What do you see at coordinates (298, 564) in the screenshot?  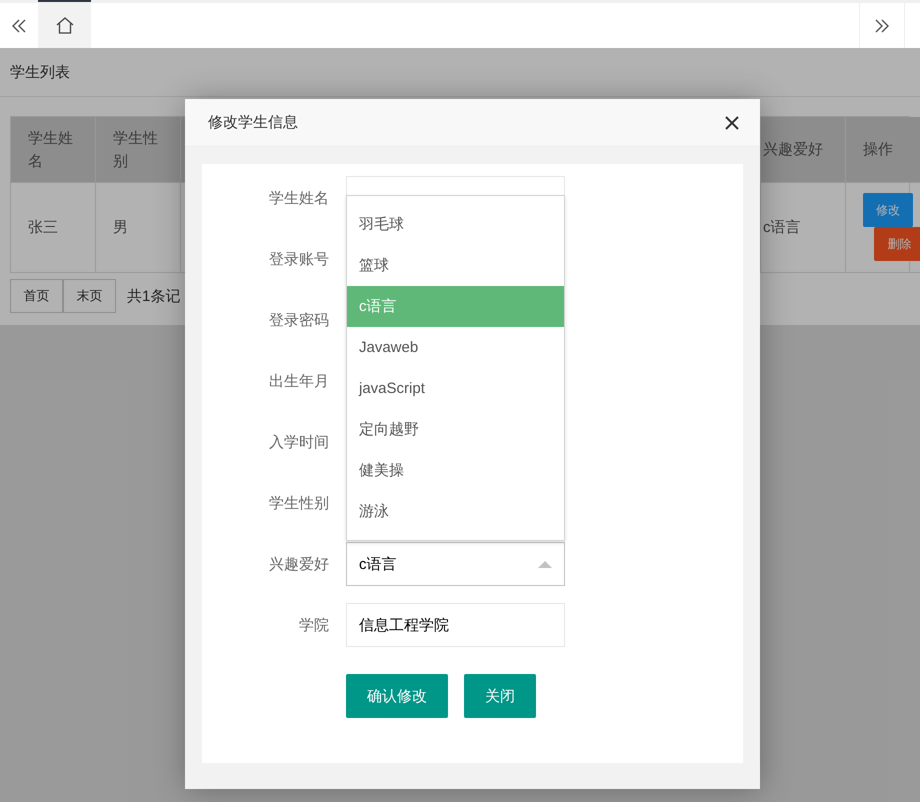 I see `field-label: 兴趣爱好` at bounding box center [298, 564].